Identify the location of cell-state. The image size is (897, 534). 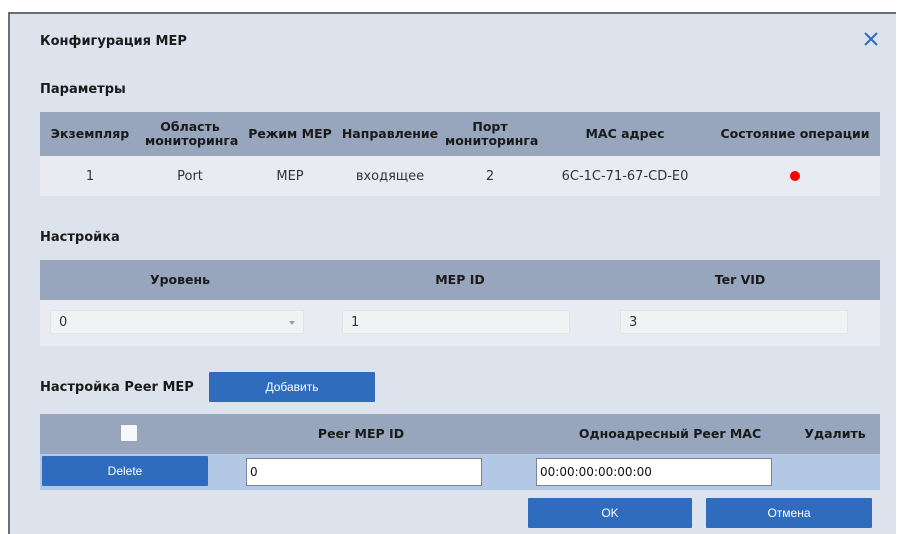
(795, 176).